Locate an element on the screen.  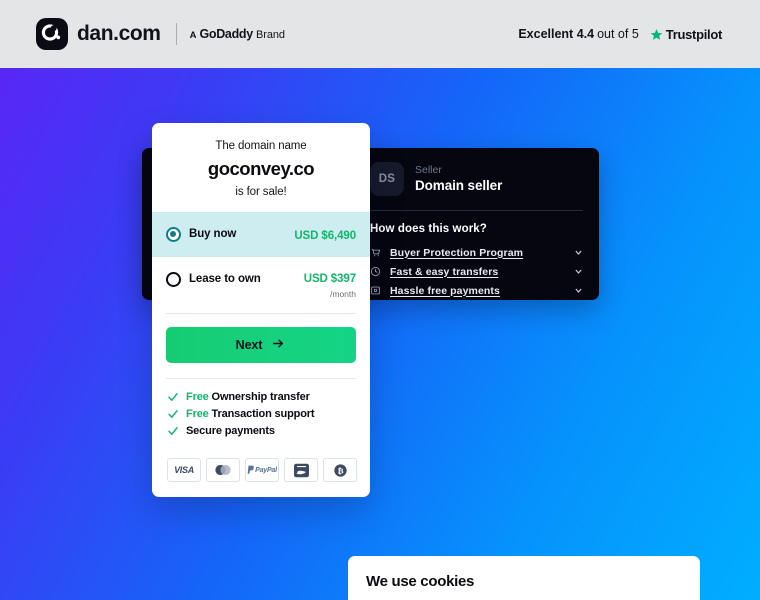
clock-icon is located at coordinates (378, 271).